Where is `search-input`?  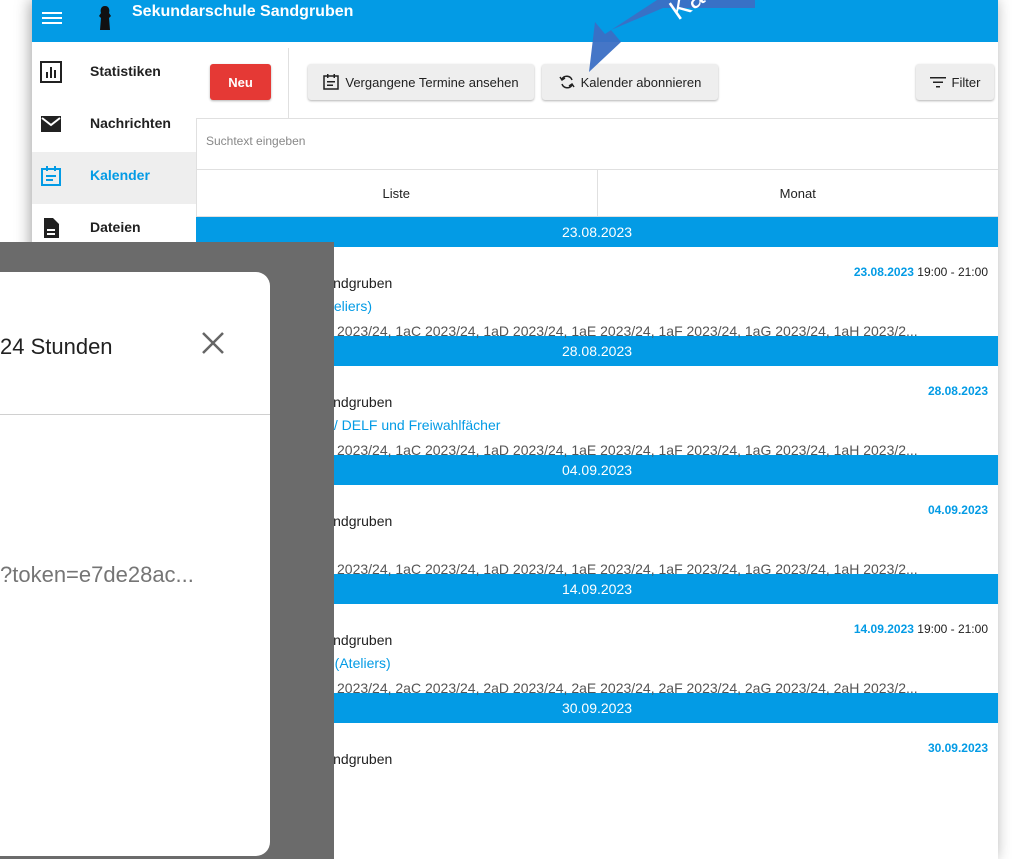 search-input is located at coordinates (406, 141).